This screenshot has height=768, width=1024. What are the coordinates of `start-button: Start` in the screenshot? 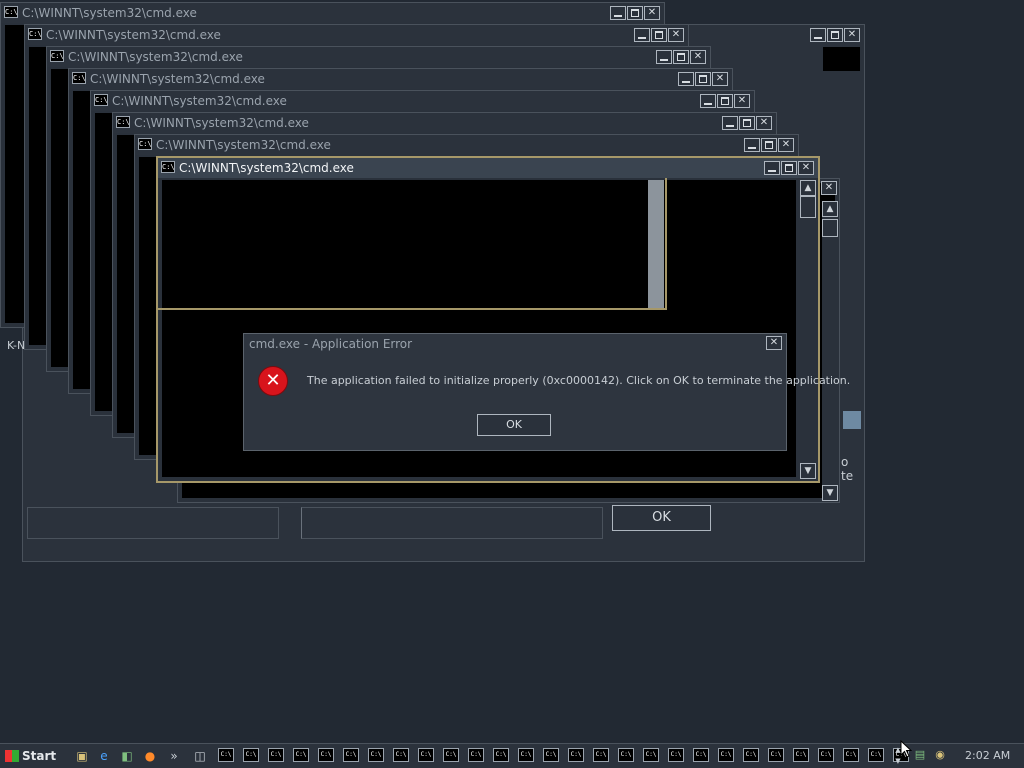 It's located at (31, 756).